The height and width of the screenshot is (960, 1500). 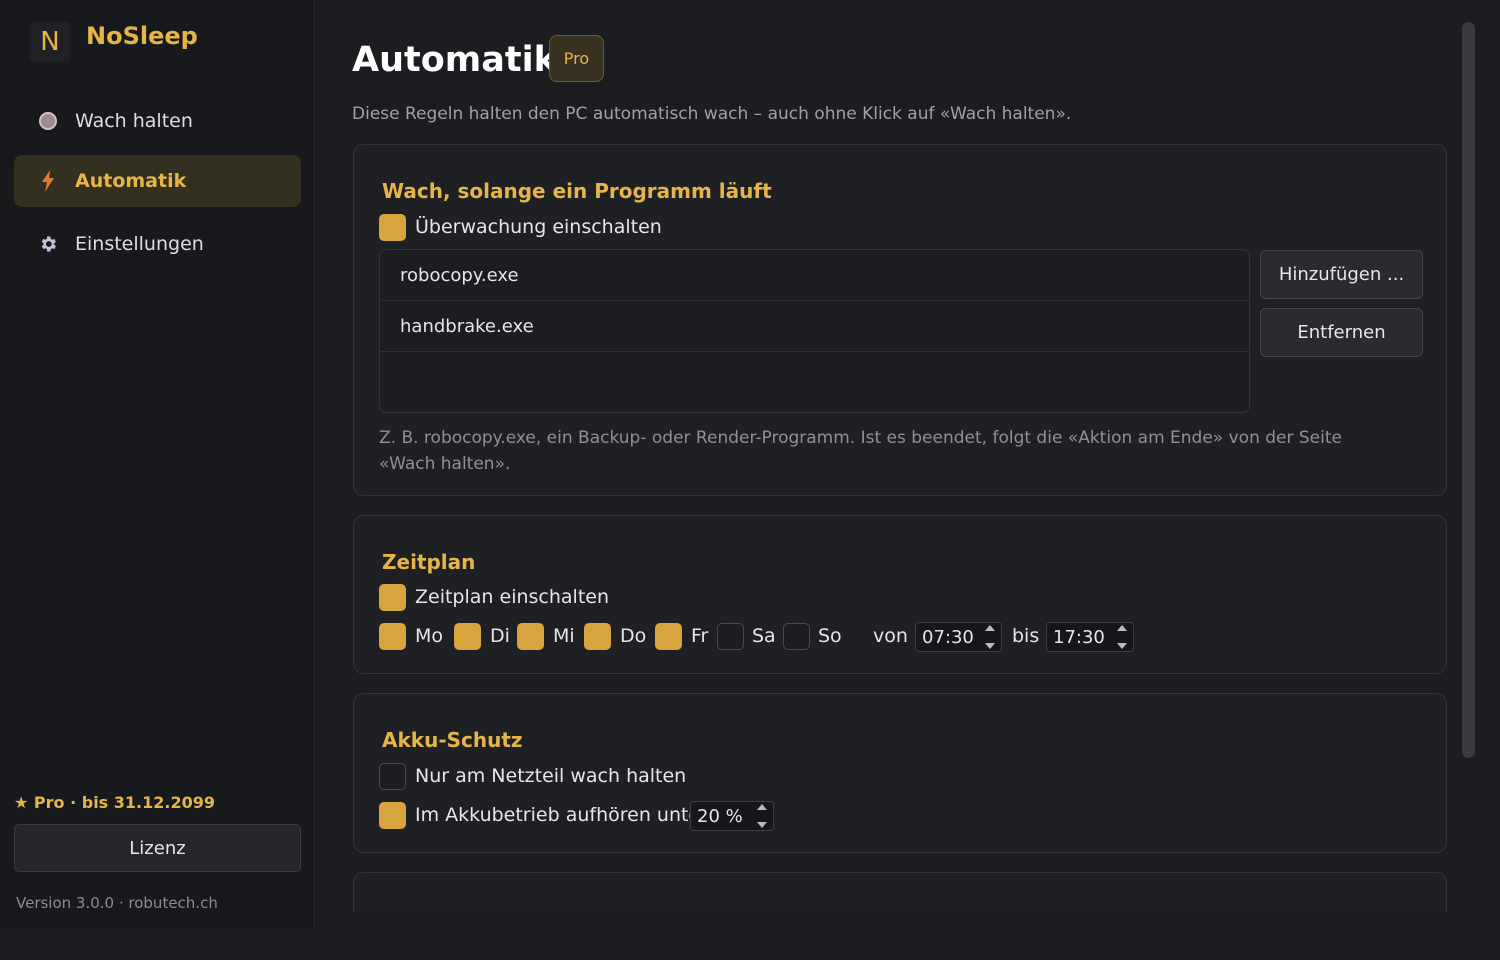 What do you see at coordinates (633, 636) in the screenshot?
I see `day-label: Do` at bounding box center [633, 636].